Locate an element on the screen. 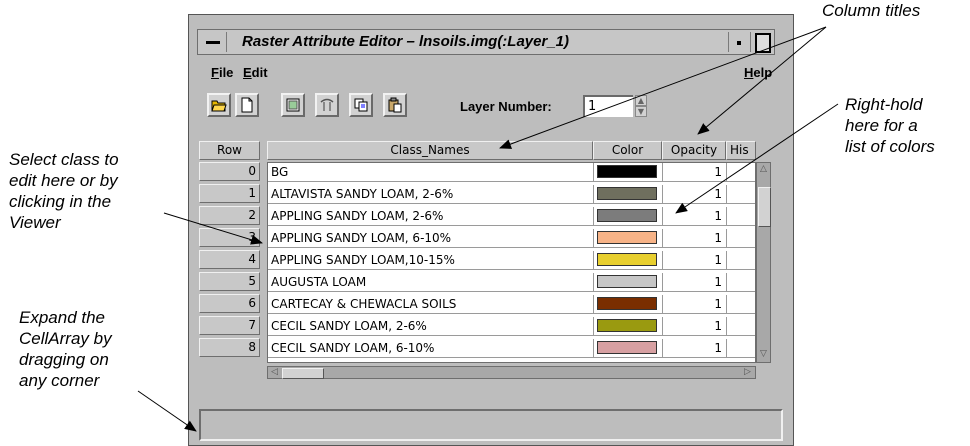 This screenshot has height=446, width=970. scroll-left-icon: ◁ is located at coordinates (274, 372).